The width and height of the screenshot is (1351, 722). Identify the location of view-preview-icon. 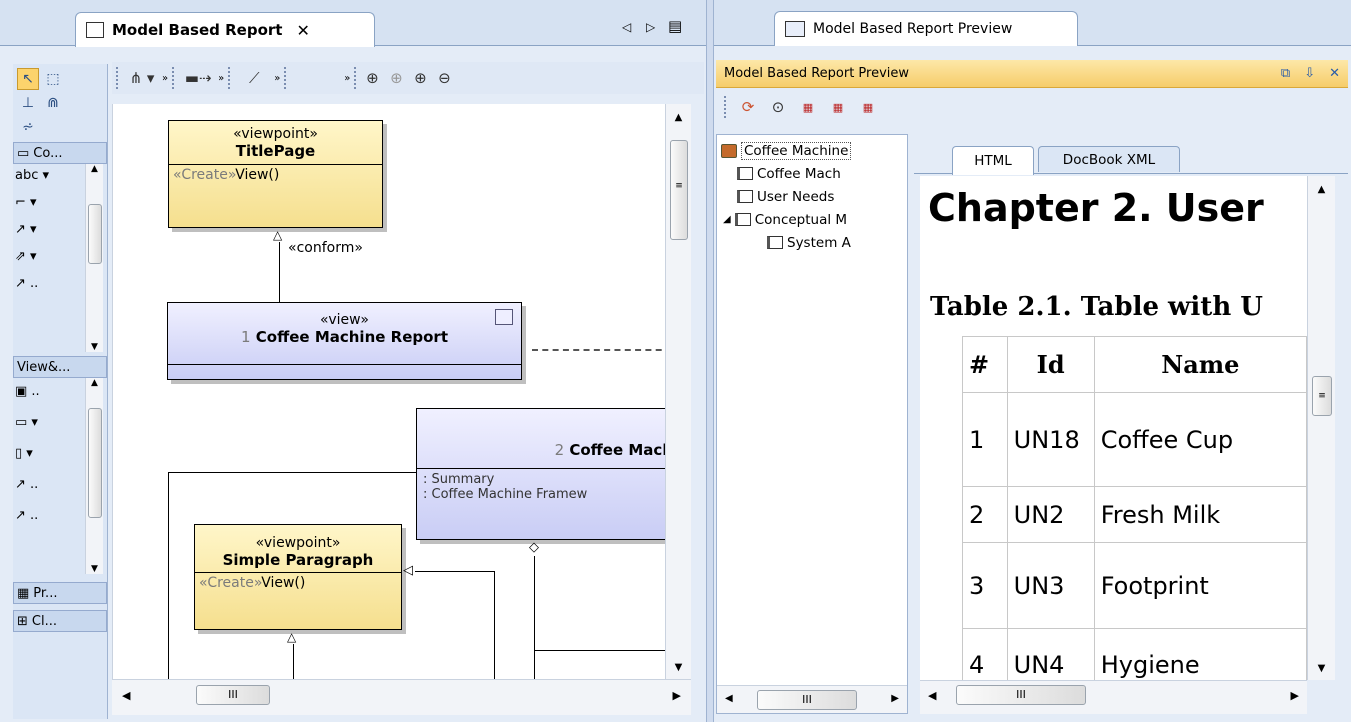
(504, 317).